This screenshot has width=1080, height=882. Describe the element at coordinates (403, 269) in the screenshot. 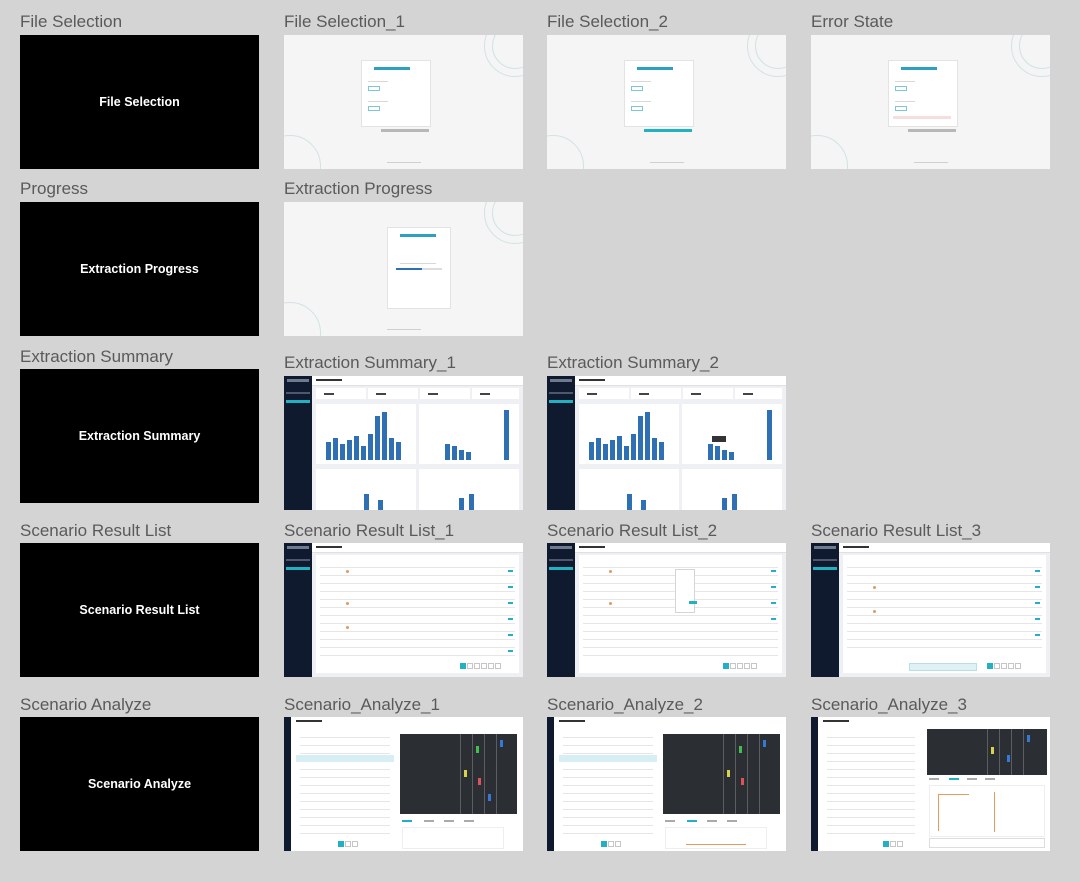

I see `frame-thumbnail-extraction-progress` at that location.